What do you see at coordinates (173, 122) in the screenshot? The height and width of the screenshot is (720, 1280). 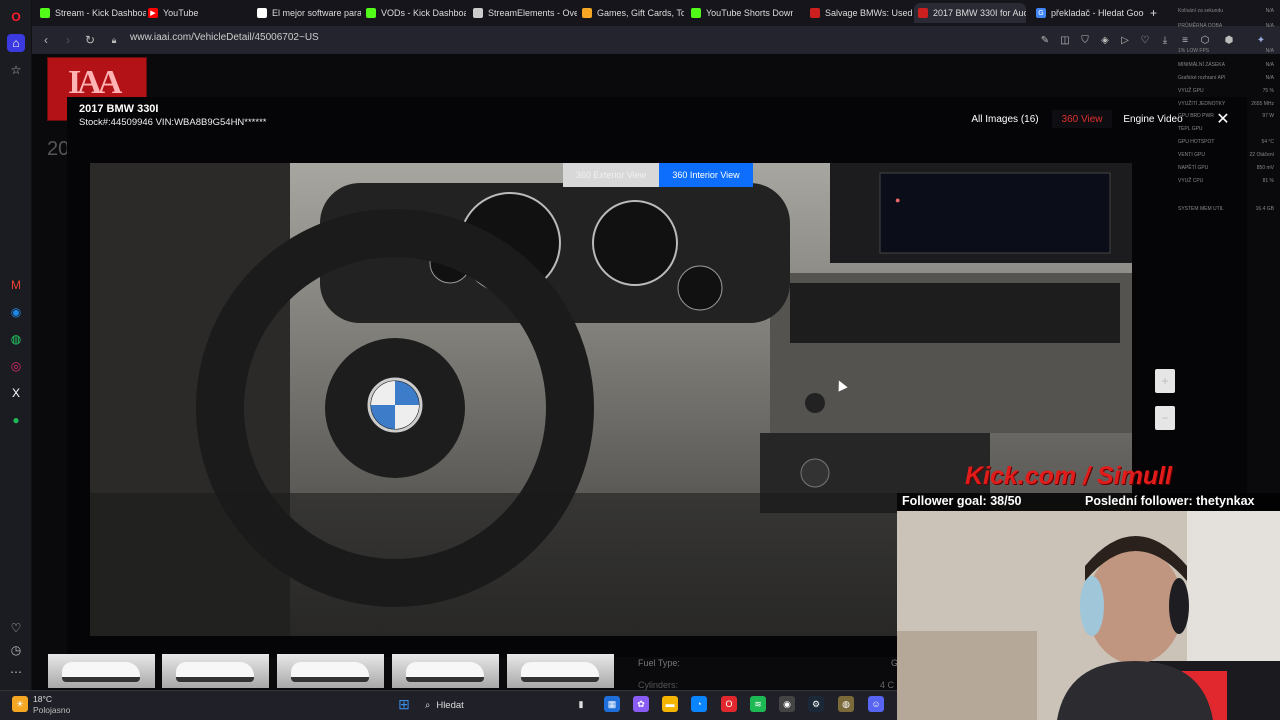 I see `stock-vin: Stock#:44509946 VIN:WBA8B9G54HN******` at bounding box center [173, 122].